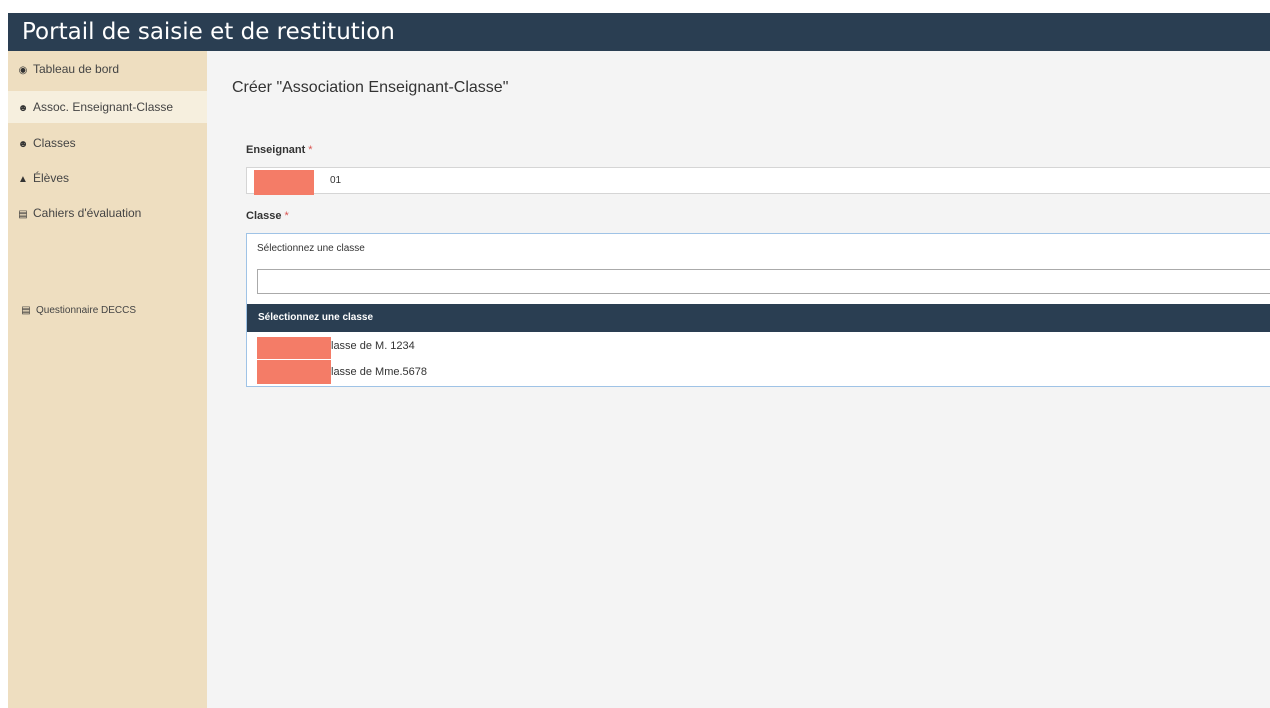 This screenshot has height=708, width=1270. What do you see at coordinates (76, 69) in the screenshot?
I see `sidebar-item-label: Tableau de bord` at bounding box center [76, 69].